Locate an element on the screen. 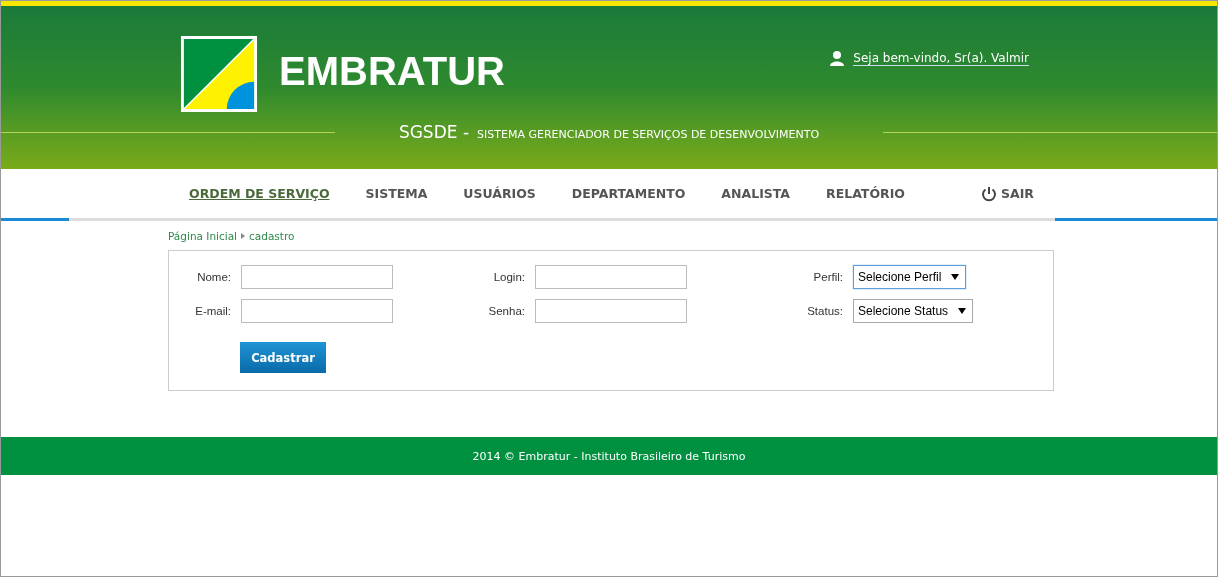 The width and height of the screenshot is (1218, 577). power-icon is located at coordinates (989, 193).